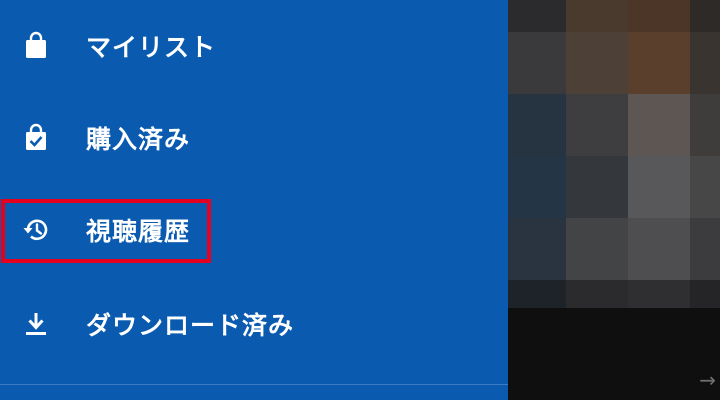 The width and height of the screenshot is (720, 400). What do you see at coordinates (190, 325) in the screenshot?
I see `menu-item-label: ダウンロード済み` at bounding box center [190, 325].